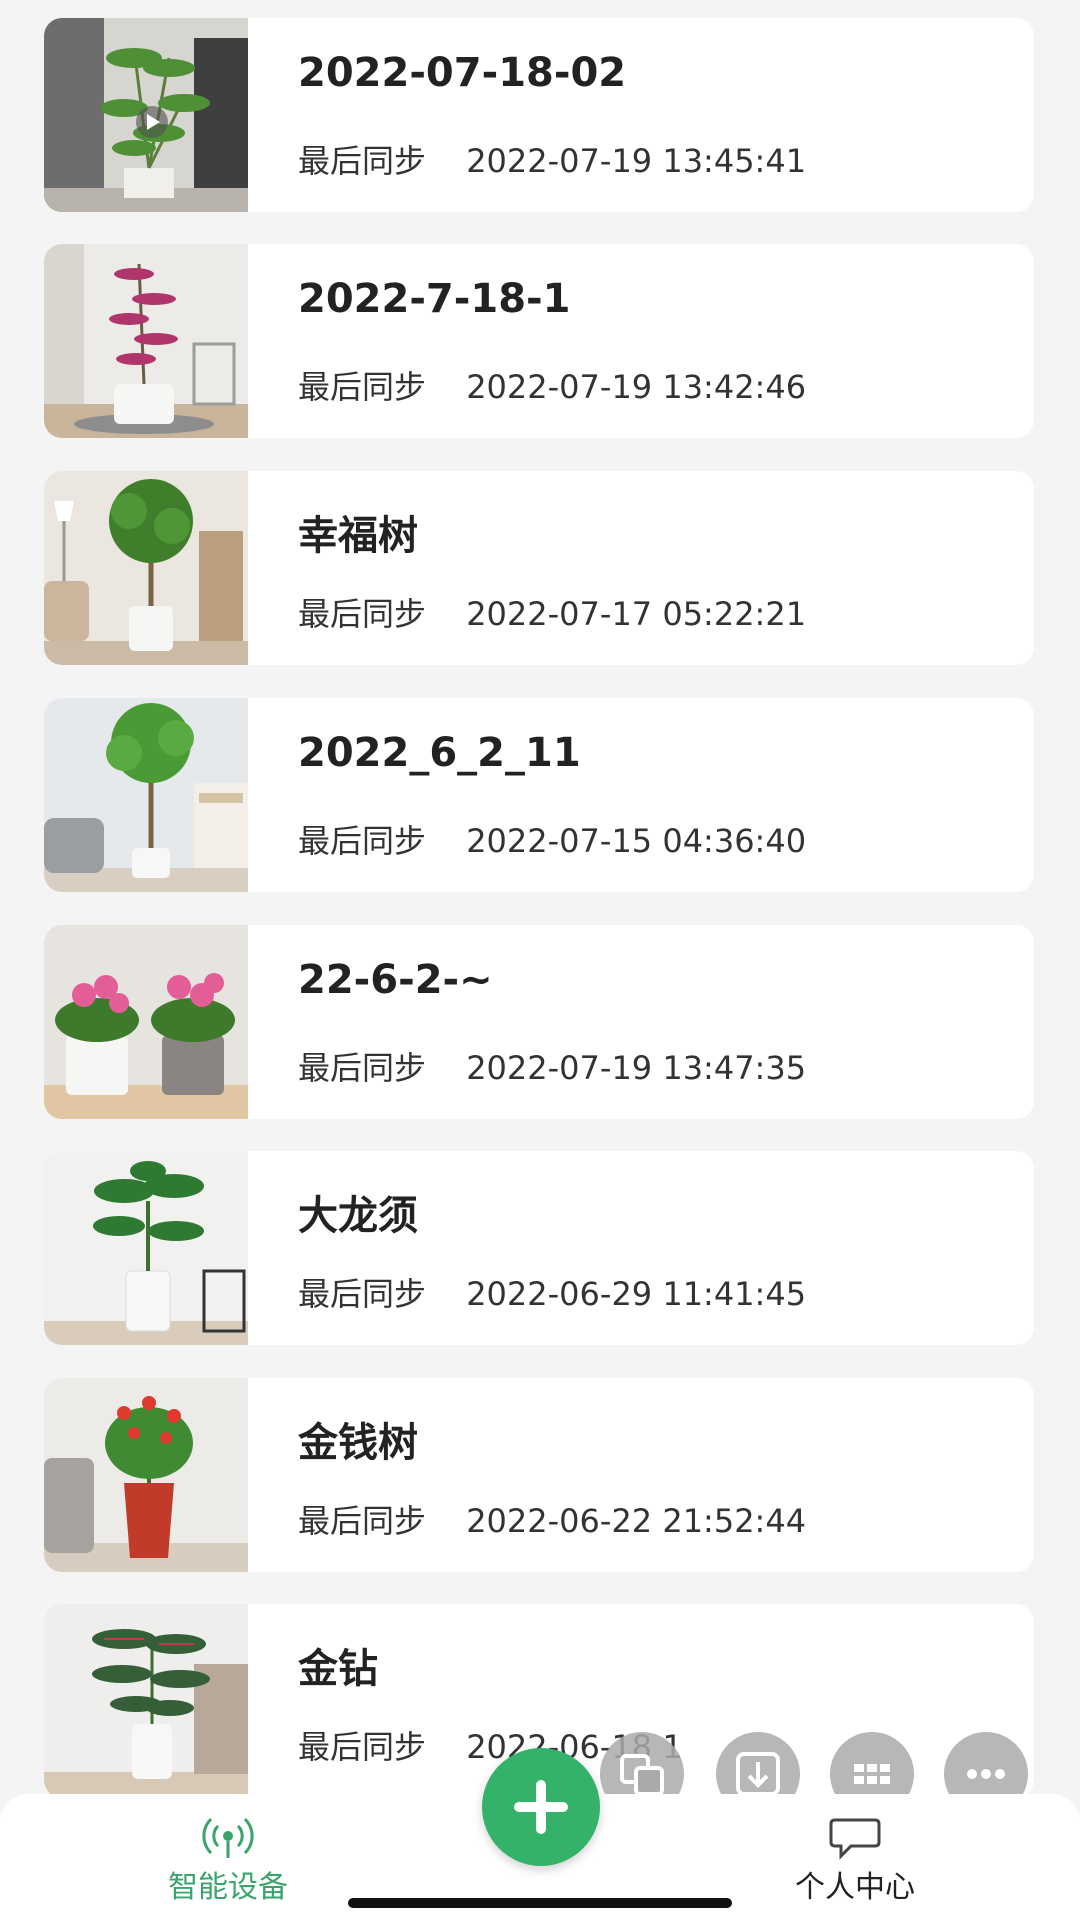 This screenshot has height=1920, width=1080. I want to click on device-card: 金钱树 最后同步 2022-06-22 21:52:44, so click(539, 1475).